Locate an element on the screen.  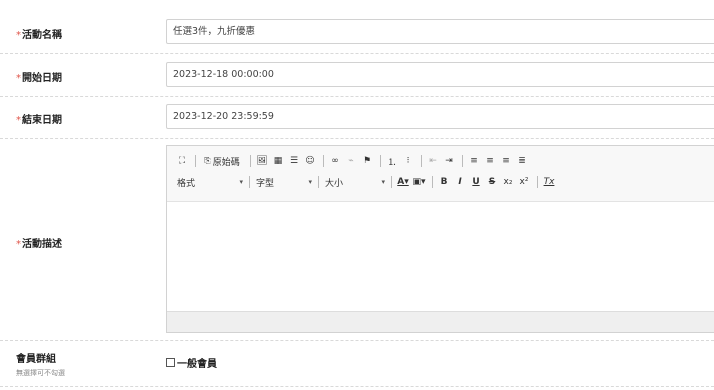
indent-icon: ⇥ is located at coordinates (449, 161).